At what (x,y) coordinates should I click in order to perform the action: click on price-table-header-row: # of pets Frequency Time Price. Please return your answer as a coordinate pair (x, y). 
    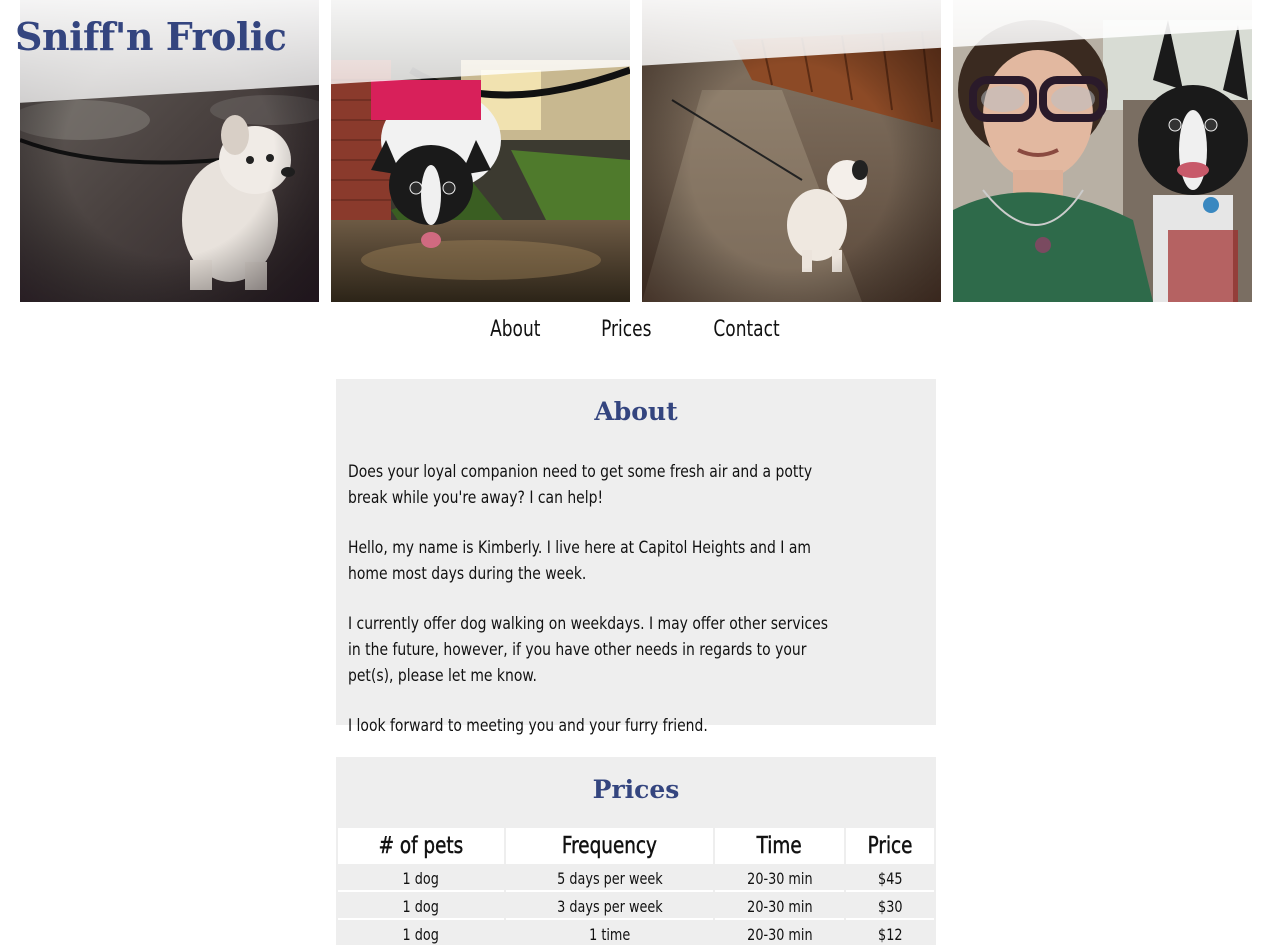
    Looking at the image, I should click on (636, 846).